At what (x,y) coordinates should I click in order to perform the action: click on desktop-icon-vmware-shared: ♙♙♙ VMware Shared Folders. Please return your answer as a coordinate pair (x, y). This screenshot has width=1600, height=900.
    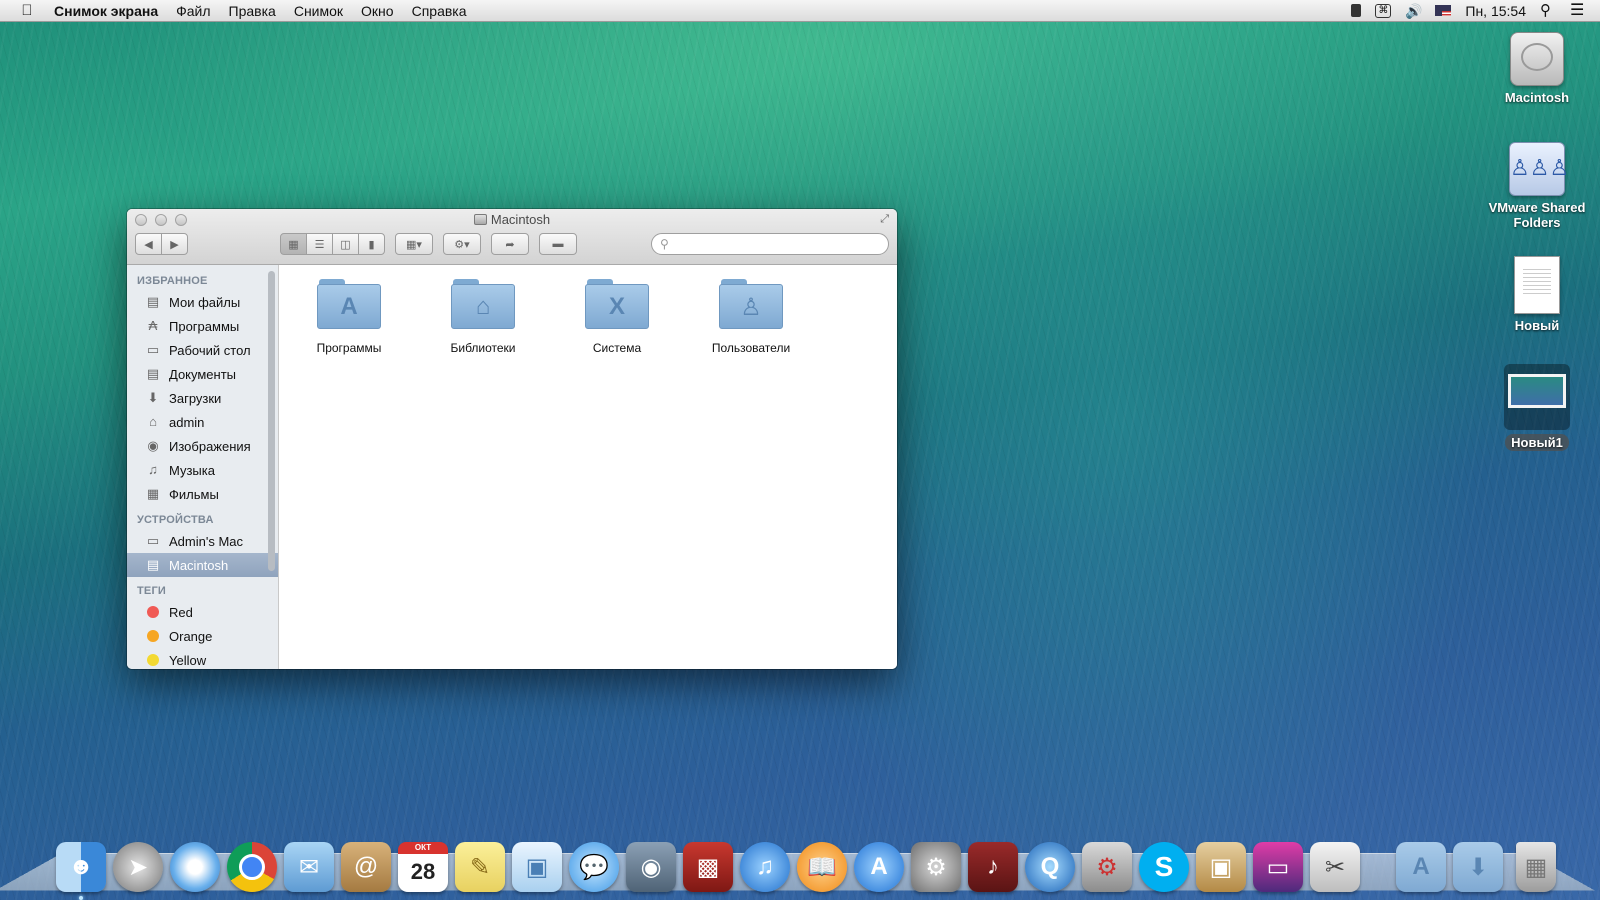
    Looking at the image, I should click on (1537, 186).